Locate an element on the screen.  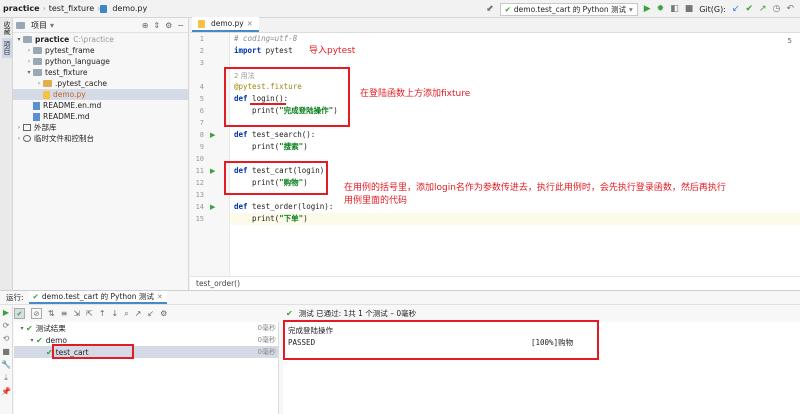
tree-item-label: README.md is located at coordinates (66, 116).